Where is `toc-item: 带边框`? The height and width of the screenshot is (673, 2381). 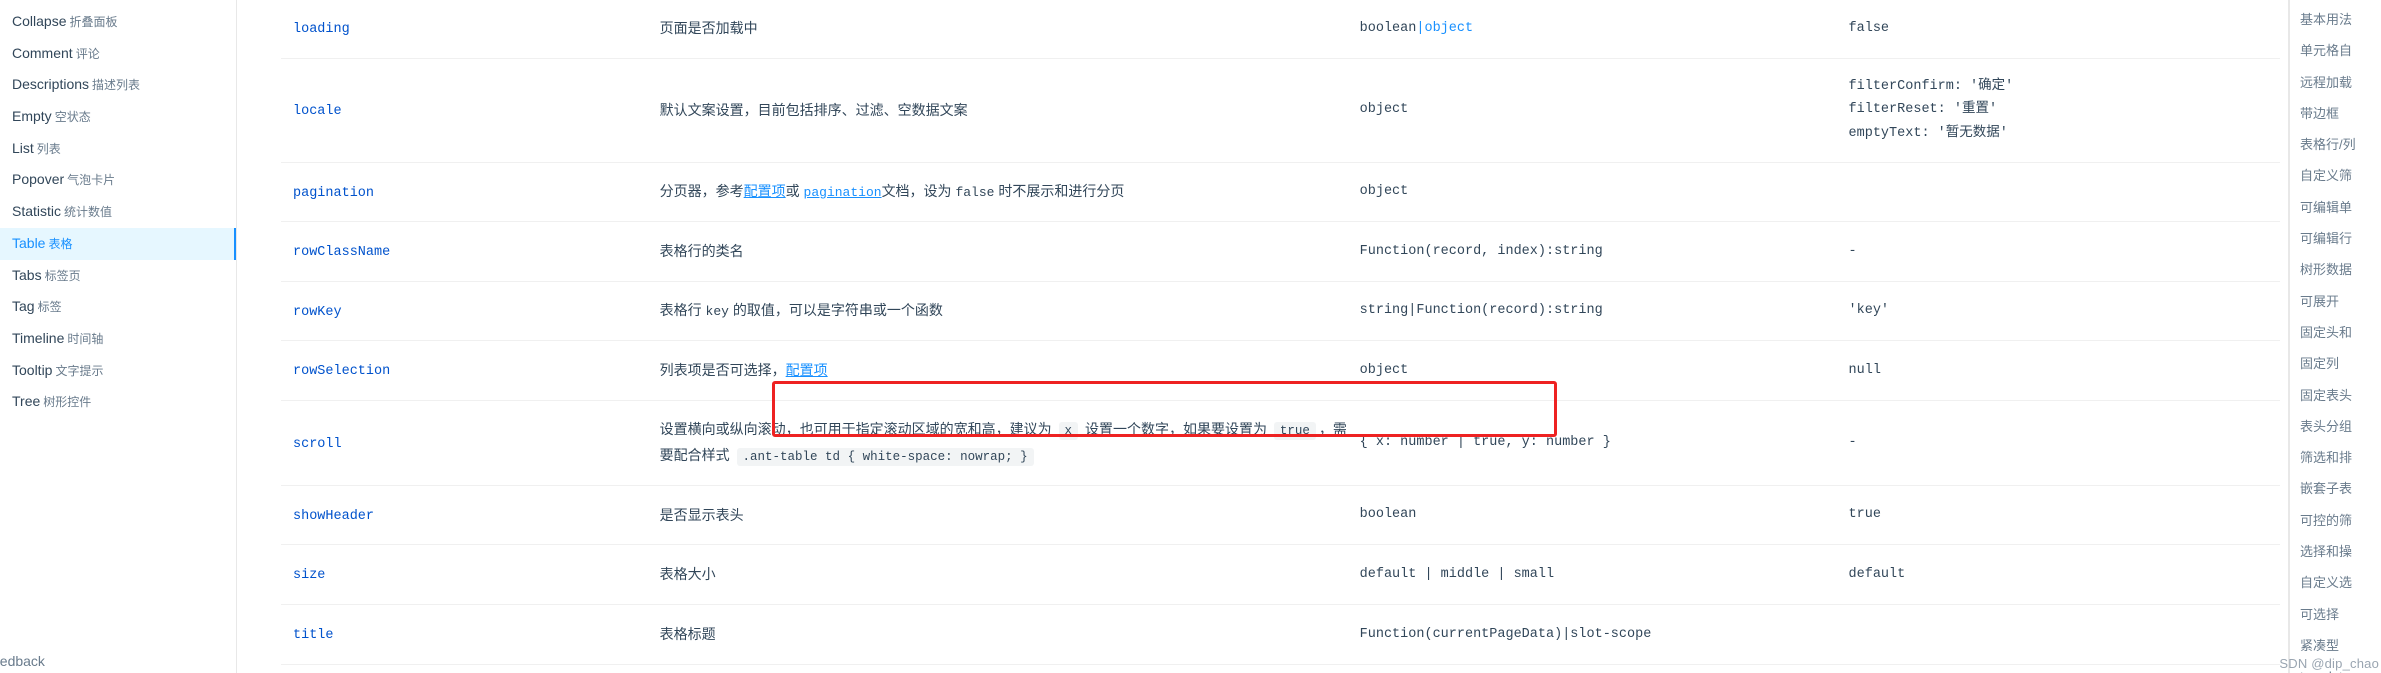 toc-item: 带边框 is located at coordinates (2330, 113).